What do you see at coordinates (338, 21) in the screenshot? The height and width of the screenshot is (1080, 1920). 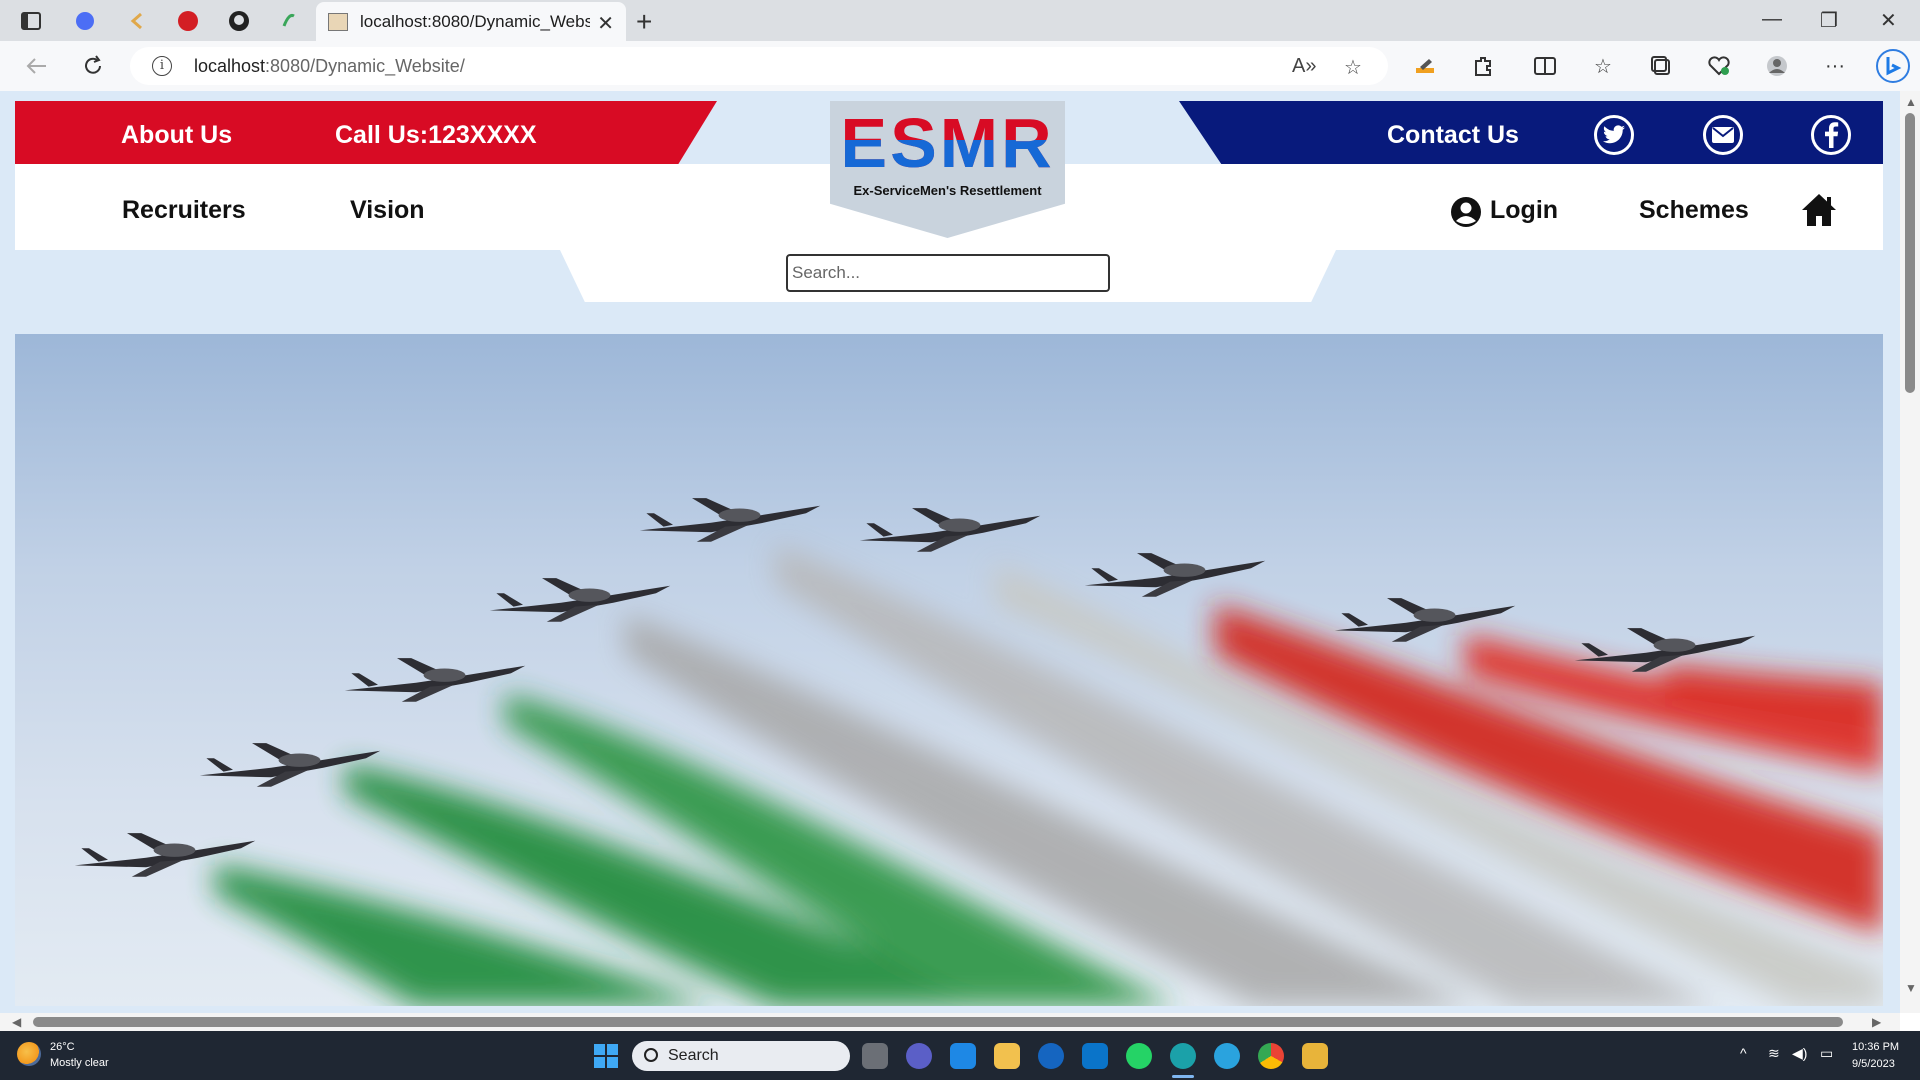 I see `tab-favicon` at bounding box center [338, 21].